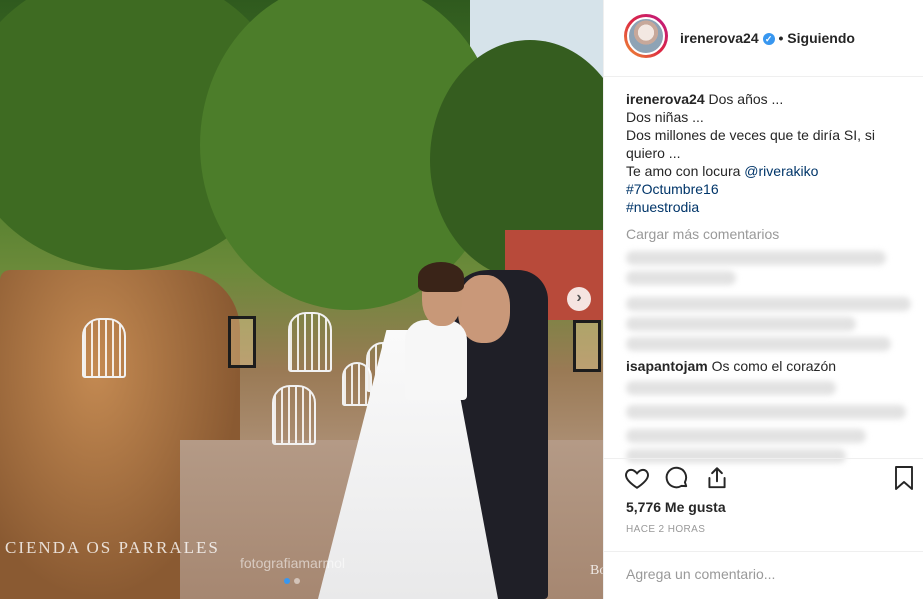 The image size is (923, 601). I want to click on caption-line: Te amo con locura, so click(683, 171).